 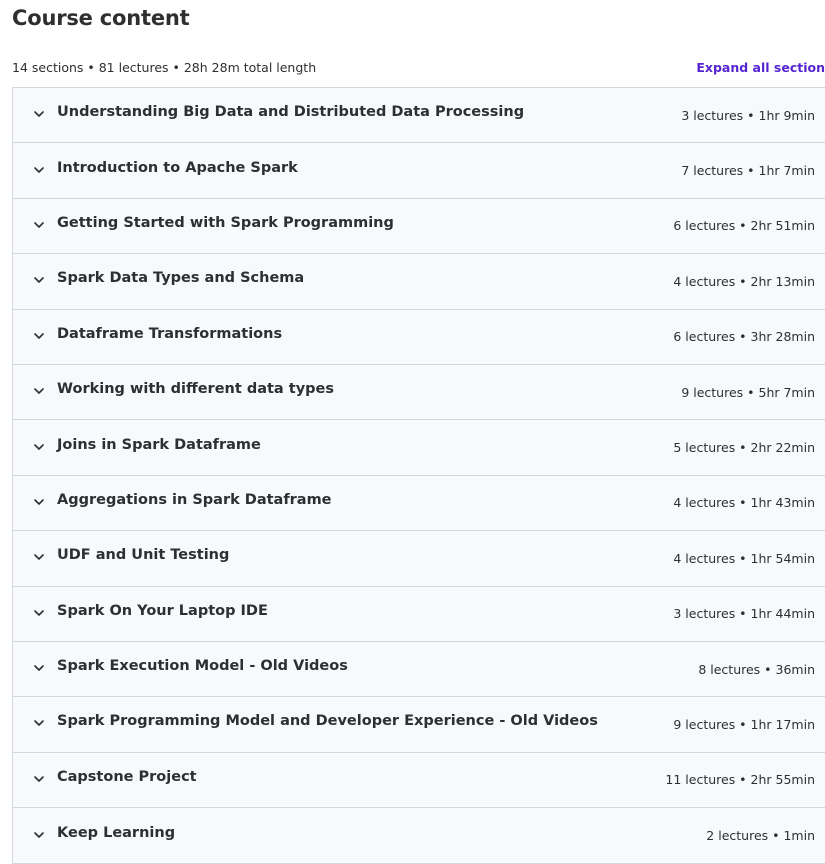 I want to click on section-title: Keep Learning, so click(x=116, y=832).